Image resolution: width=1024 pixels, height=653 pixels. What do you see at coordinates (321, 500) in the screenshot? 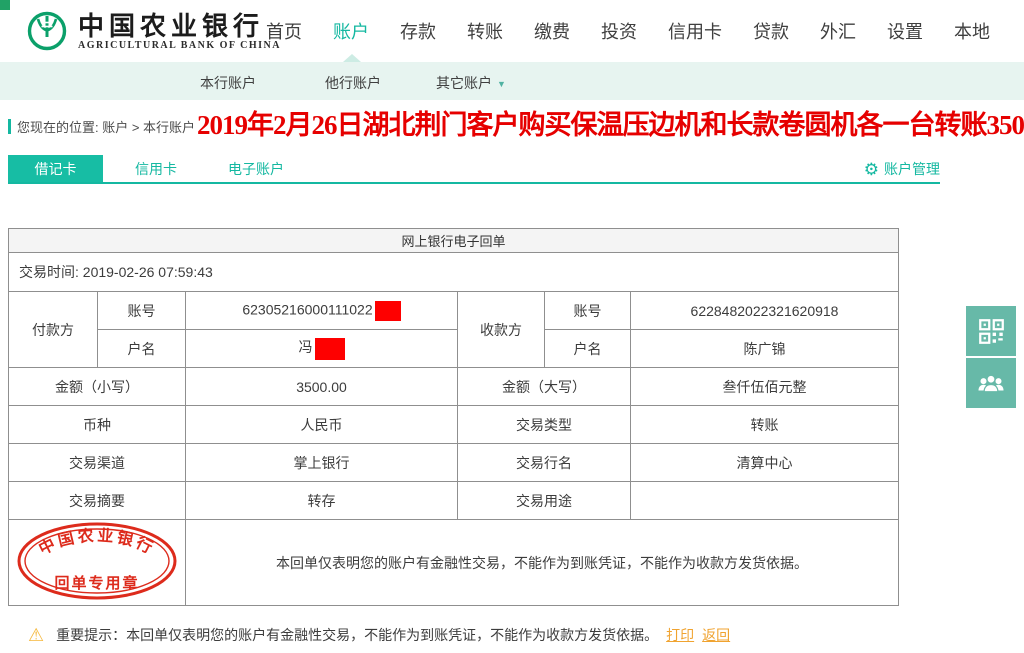
I see `summary-value: 转存` at bounding box center [321, 500].